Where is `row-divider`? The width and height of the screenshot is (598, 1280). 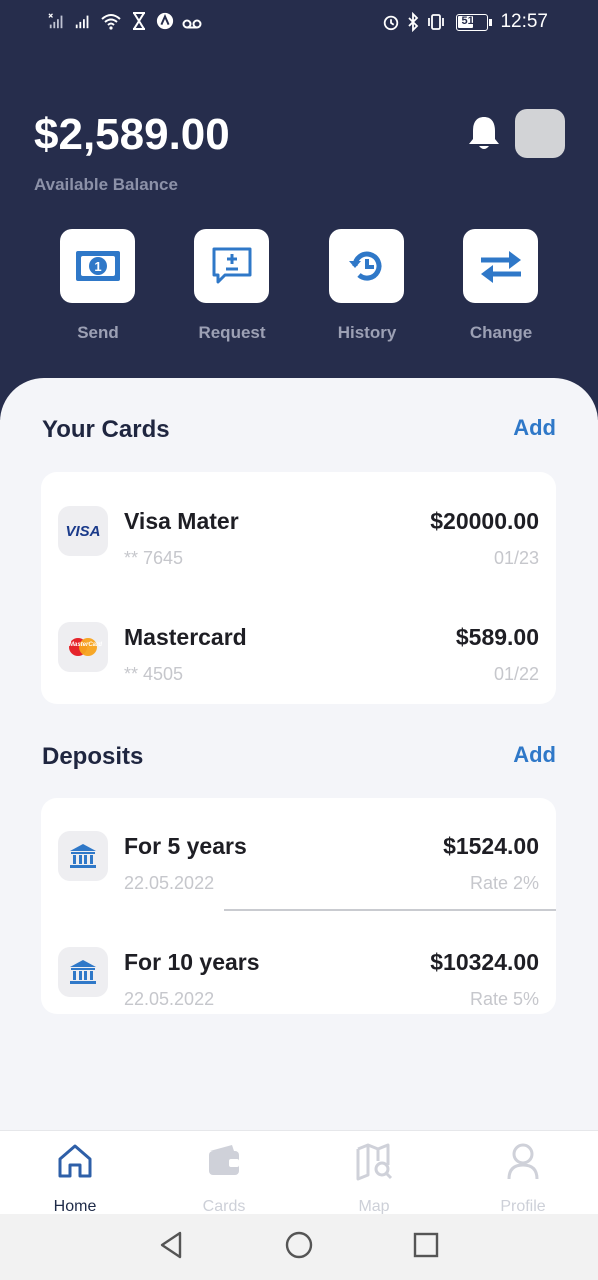
row-divider is located at coordinates (390, 910).